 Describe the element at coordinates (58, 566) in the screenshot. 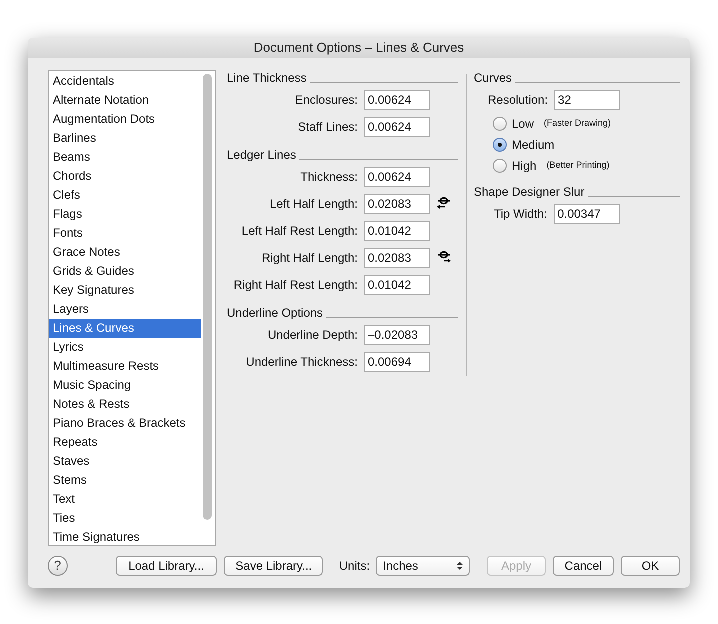

I see `help-button: ?` at that location.